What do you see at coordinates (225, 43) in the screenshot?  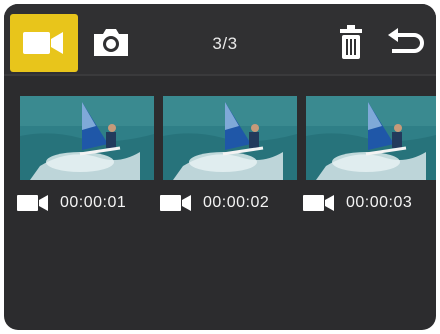 I see `file-counter: 3/3` at bounding box center [225, 43].